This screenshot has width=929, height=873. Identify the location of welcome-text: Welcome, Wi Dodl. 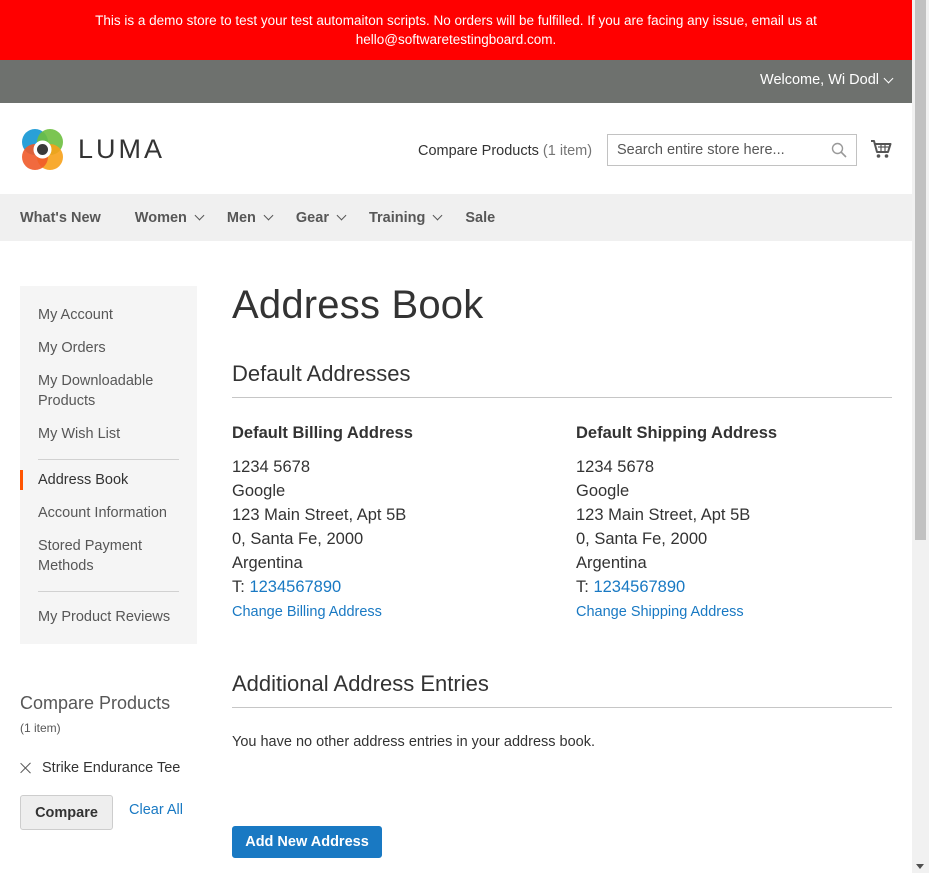
(819, 80).